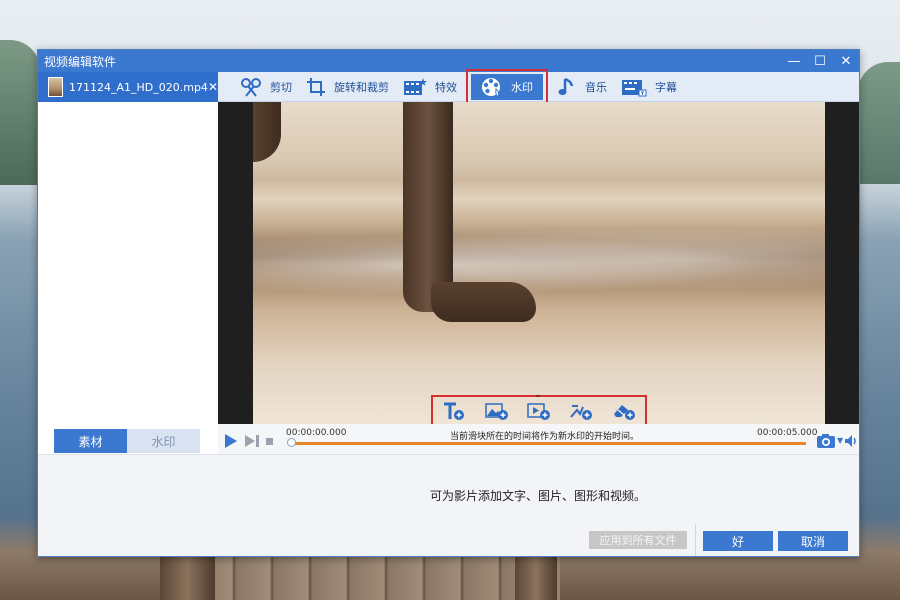 This screenshot has height=600, width=900. I want to click on tool-rotate-crop: 旋转和裁剪, so click(347, 87).